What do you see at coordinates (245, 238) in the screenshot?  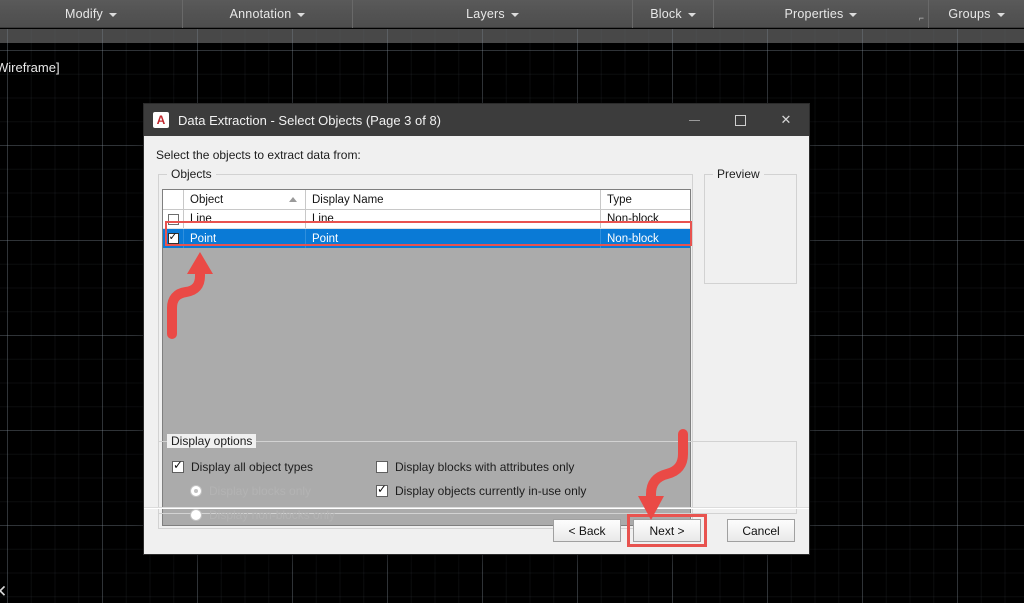 I see `row-object-cell: Point` at bounding box center [245, 238].